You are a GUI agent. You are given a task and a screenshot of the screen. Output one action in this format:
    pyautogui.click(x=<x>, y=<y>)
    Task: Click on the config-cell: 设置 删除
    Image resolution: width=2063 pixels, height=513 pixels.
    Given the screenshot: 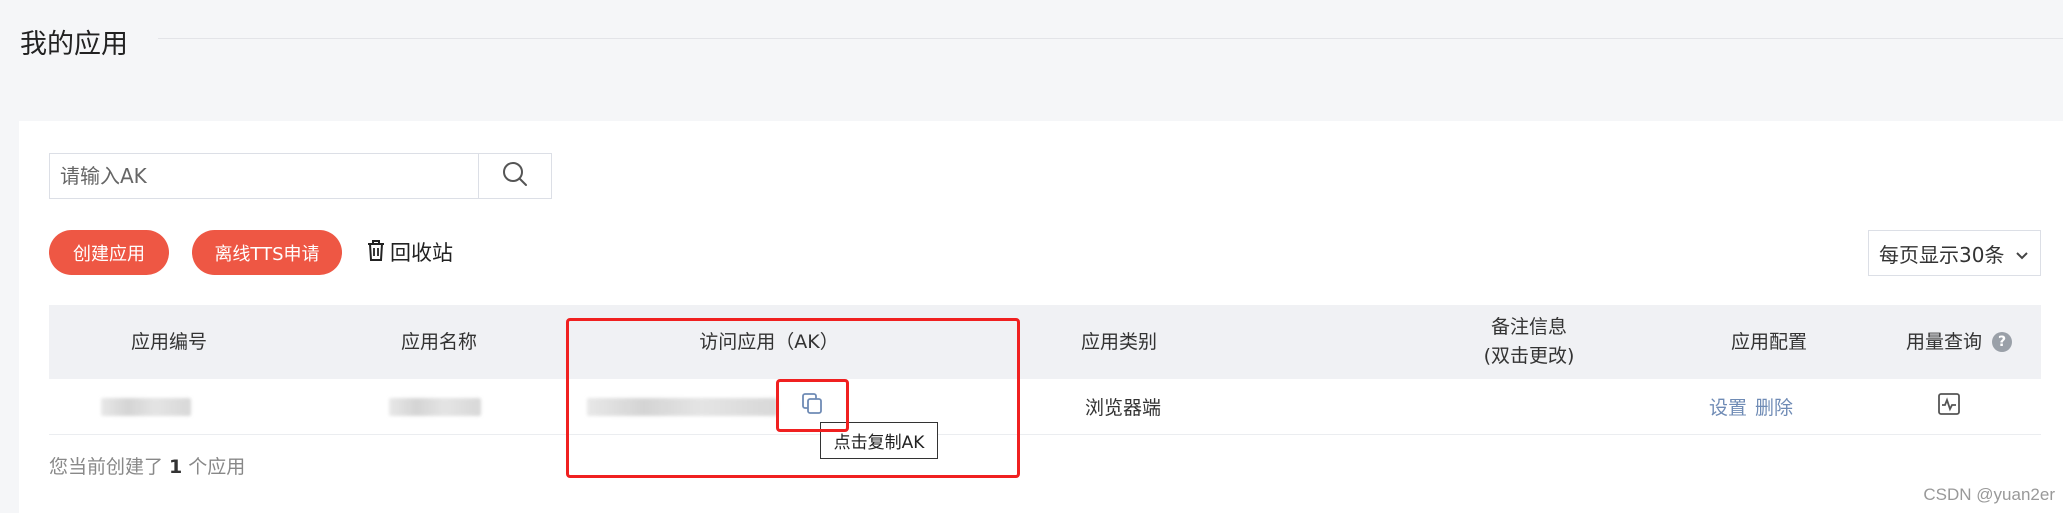 What is the action you would take?
    pyautogui.click(x=1755, y=406)
    